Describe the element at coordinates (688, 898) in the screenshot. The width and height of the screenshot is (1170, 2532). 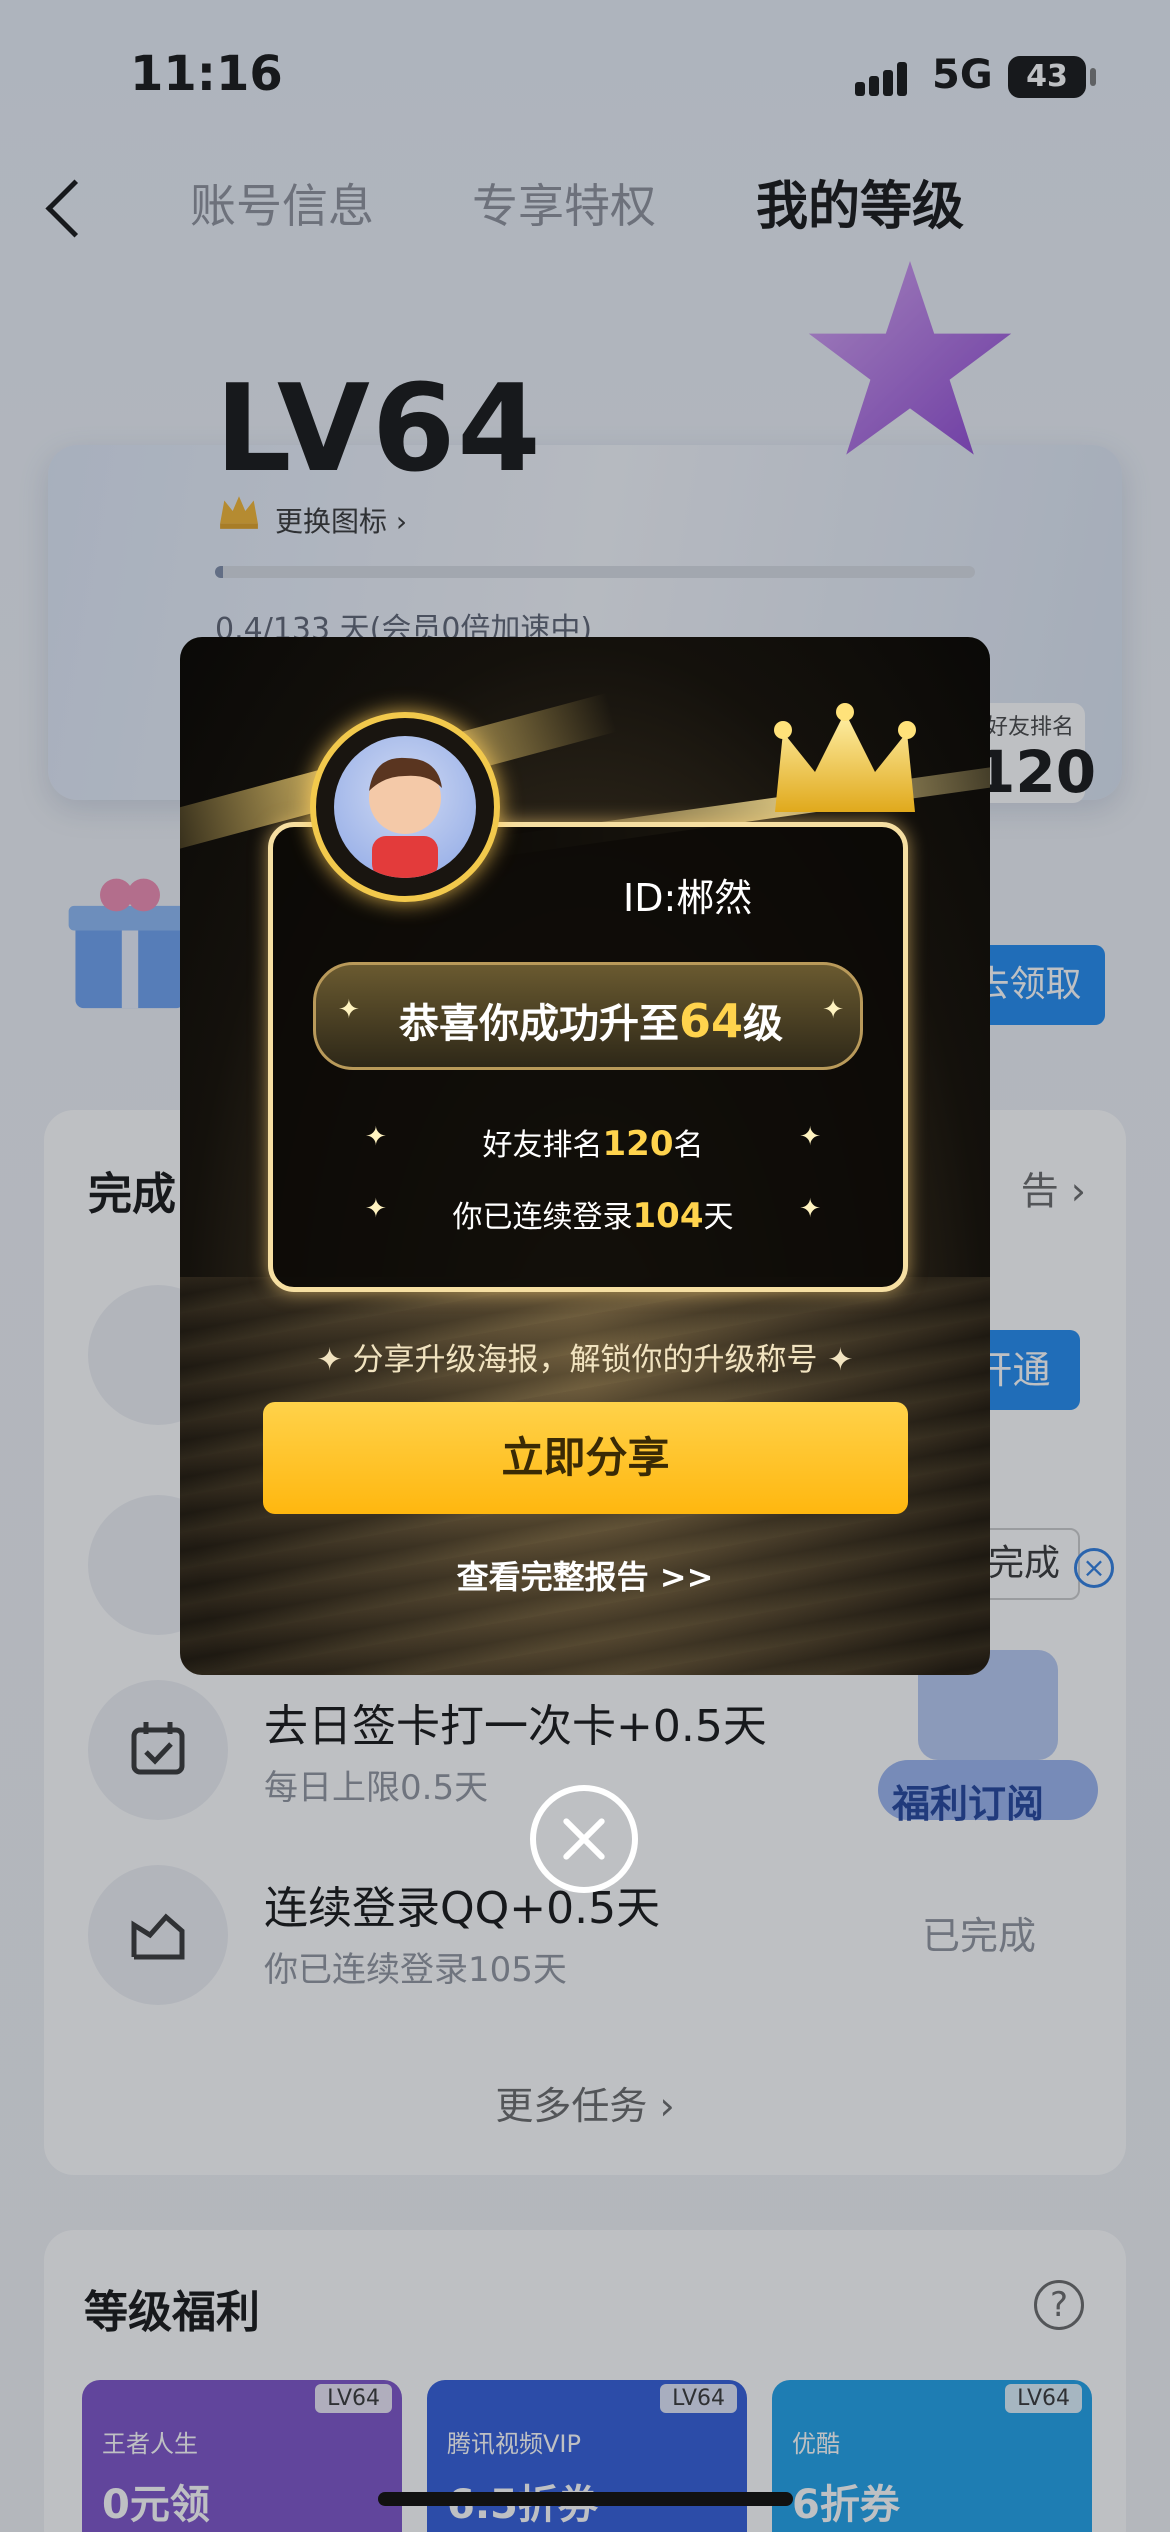
I see `user-id: ID:郴然` at that location.